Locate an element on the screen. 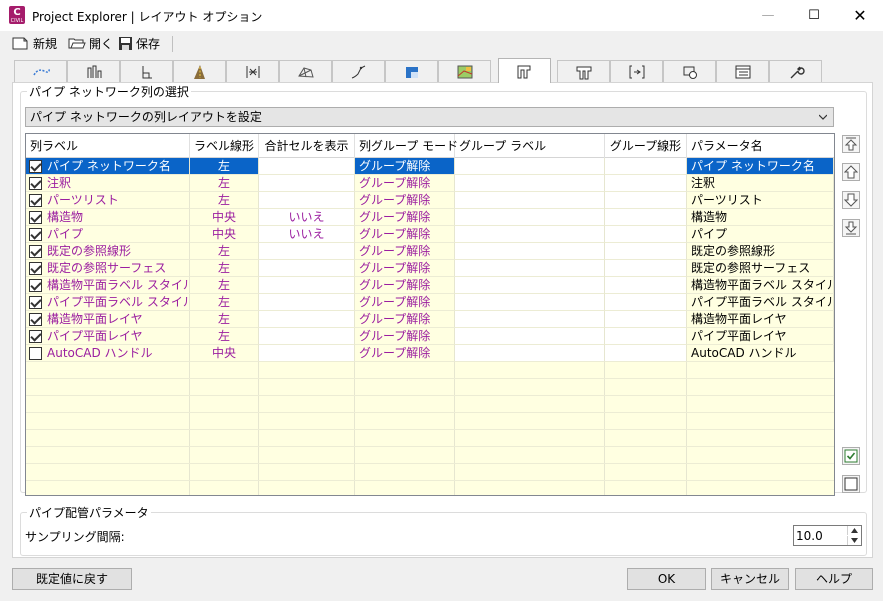 This screenshot has width=883, height=601. tab-surface is located at coordinates (305, 71).